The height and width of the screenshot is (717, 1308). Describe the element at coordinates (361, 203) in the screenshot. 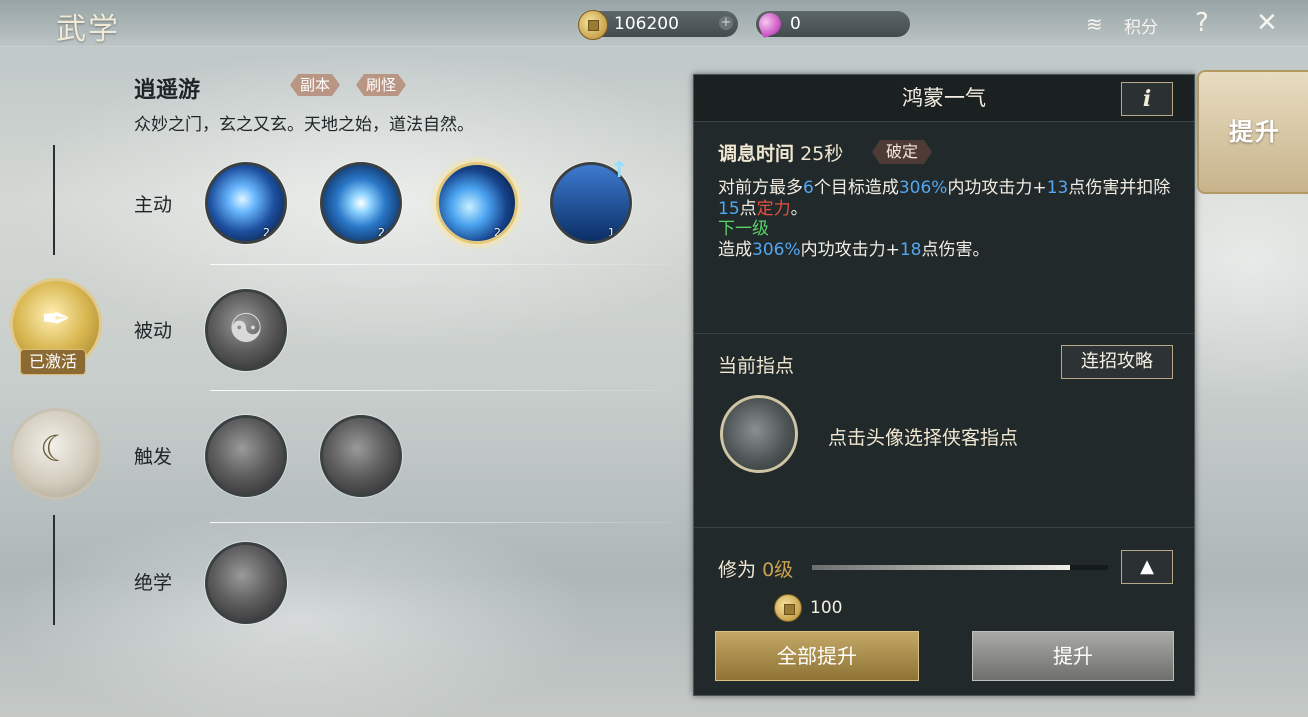

I see `active-skill-2: 2` at that location.